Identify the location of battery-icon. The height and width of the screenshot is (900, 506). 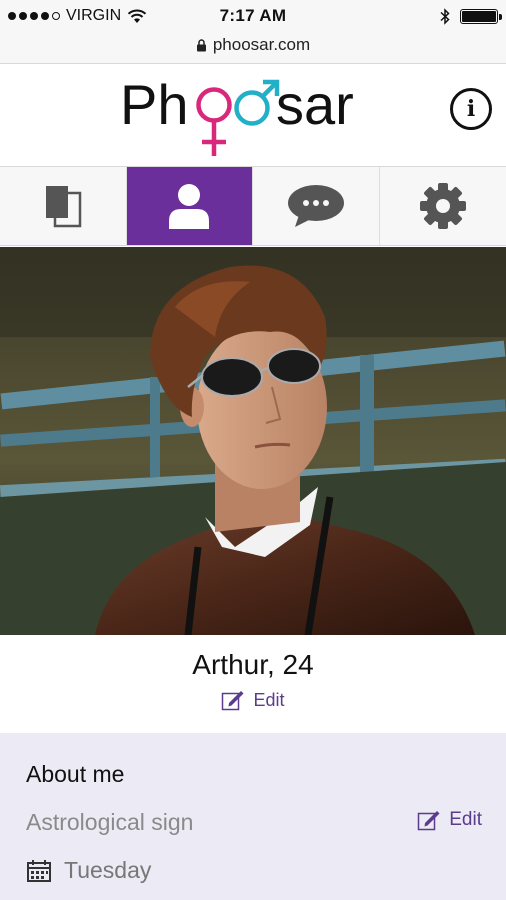
(481, 16).